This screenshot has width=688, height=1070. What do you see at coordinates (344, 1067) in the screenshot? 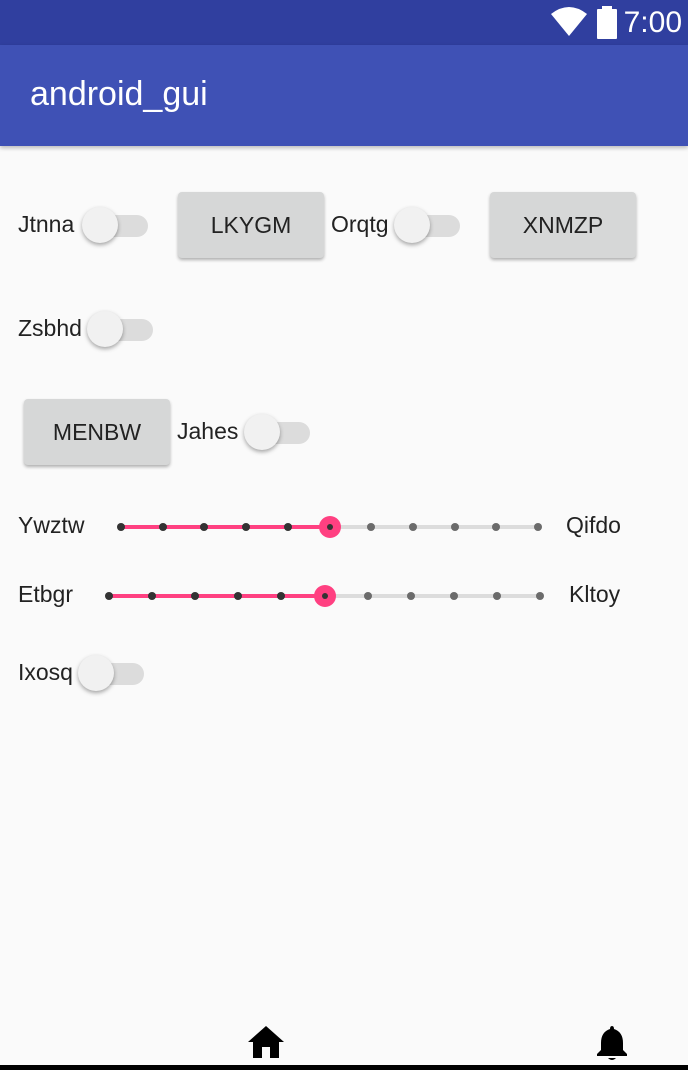
I see `bottom-nav-bar` at bounding box center [344, 1067].